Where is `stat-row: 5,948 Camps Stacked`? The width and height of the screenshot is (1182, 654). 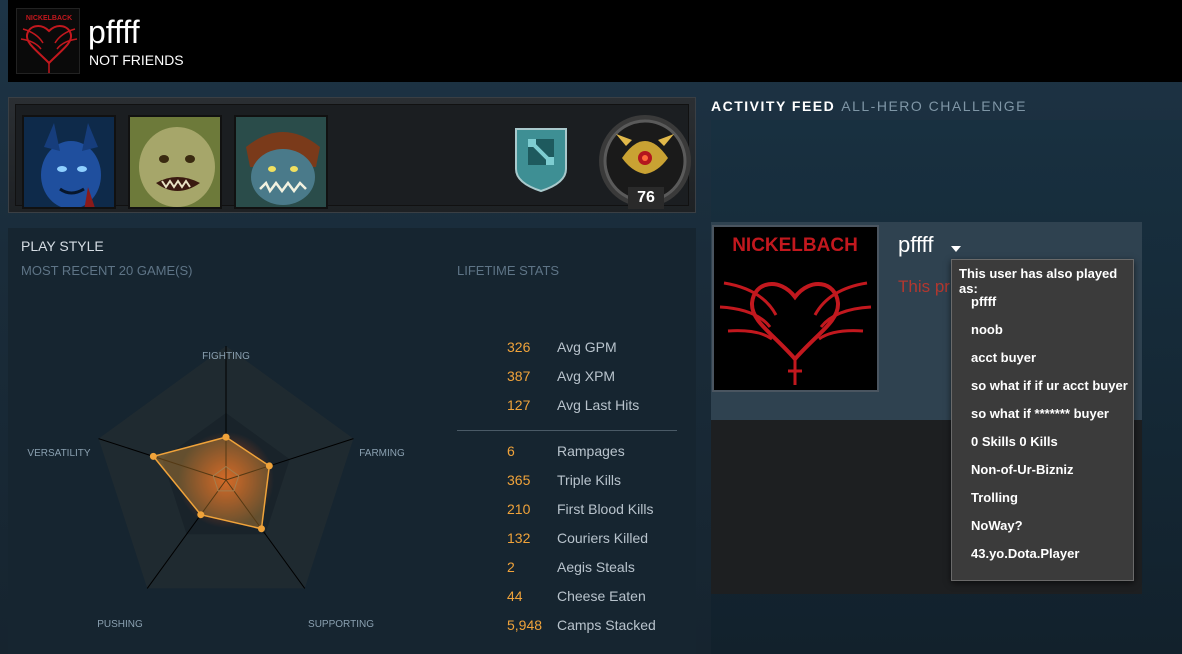
stat-row: 5,948 Camps Stacked is located at coordinates (572, 627).